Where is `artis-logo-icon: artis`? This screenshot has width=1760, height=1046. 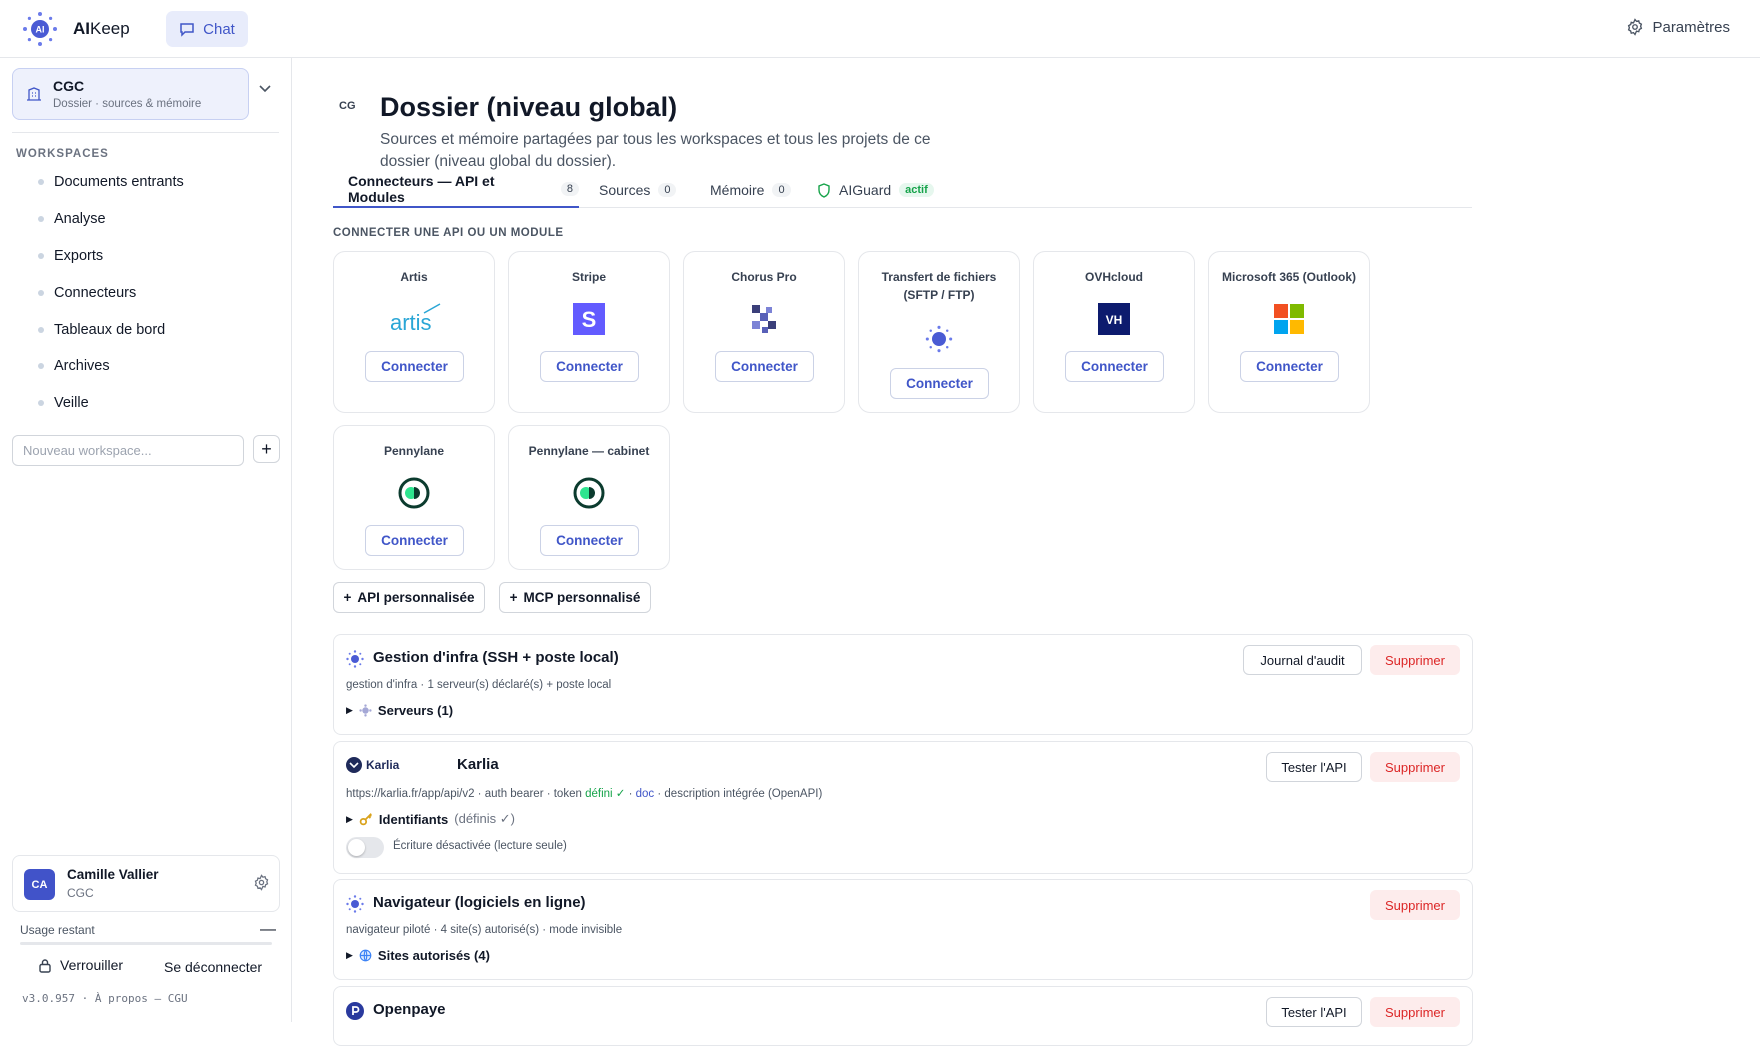 artis-logo-icon: artis is located at coordinates (414, 319).